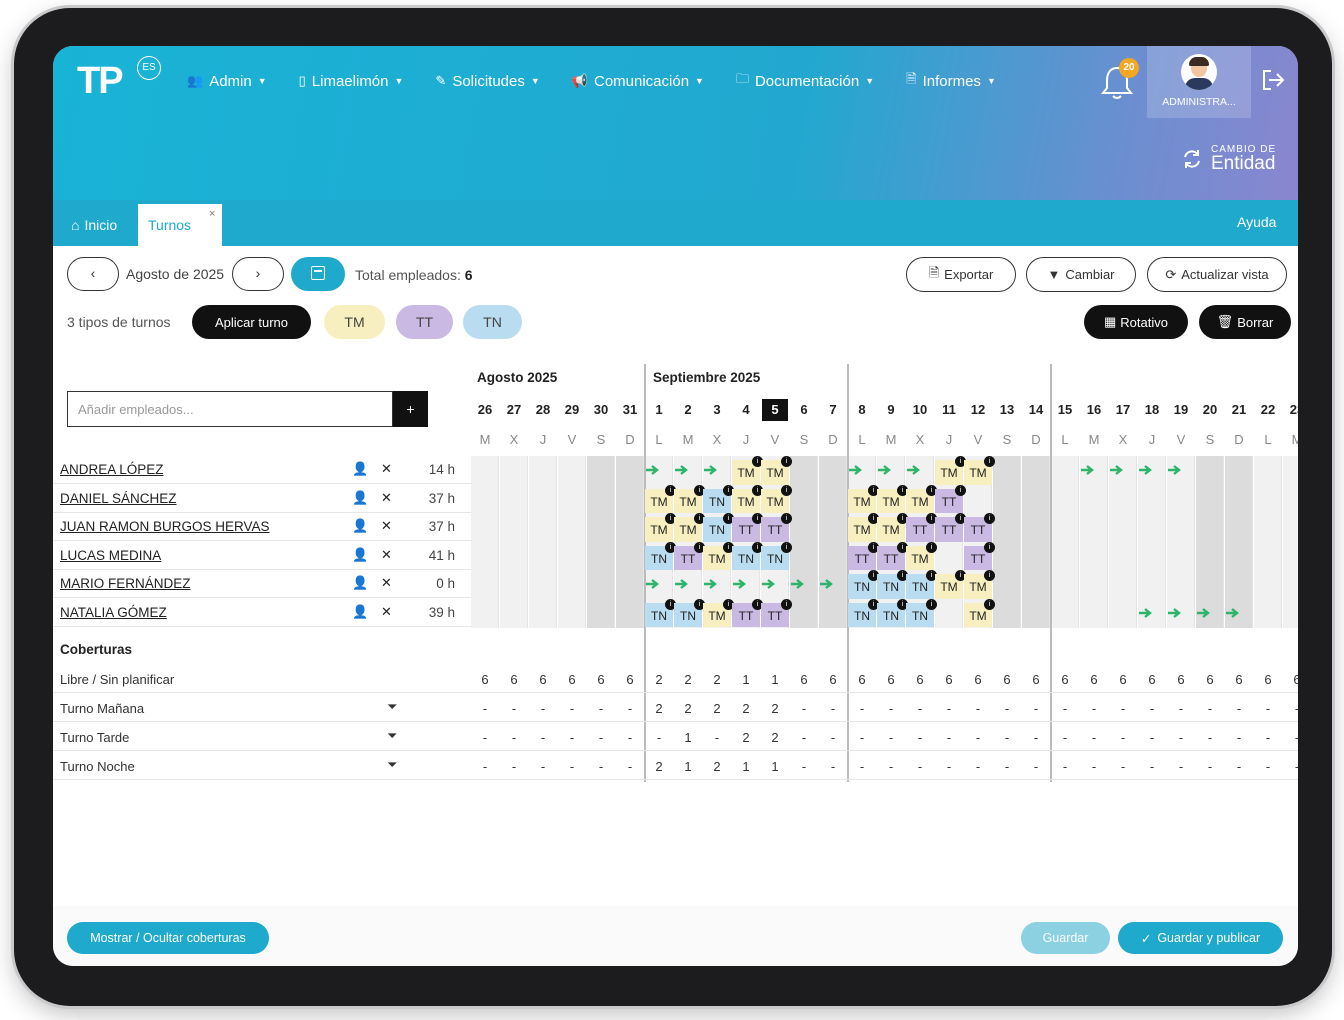 Image resolution: width=1344 pixels, height=1020 pixels. Describe the element at coordinates (630, 409) in the screenshot. I see `day-number: 31` at that location.